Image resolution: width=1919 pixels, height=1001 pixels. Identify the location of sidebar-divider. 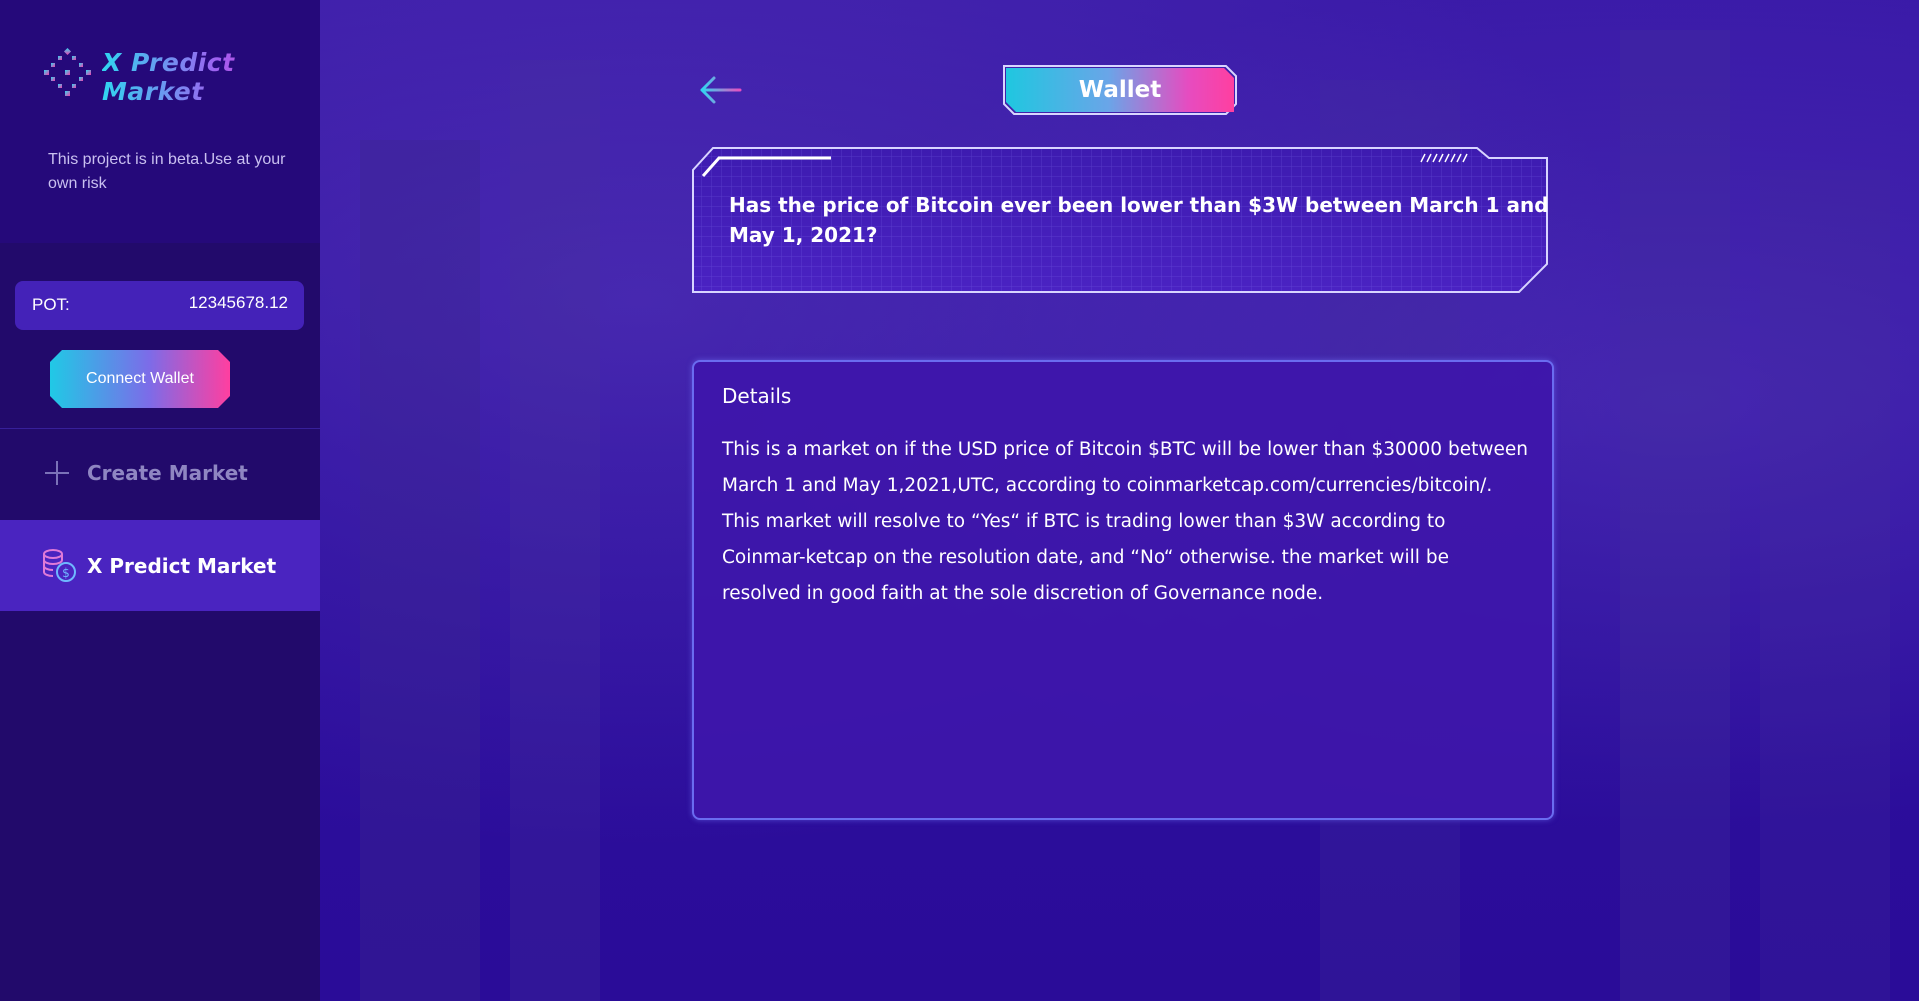
(160, 428).